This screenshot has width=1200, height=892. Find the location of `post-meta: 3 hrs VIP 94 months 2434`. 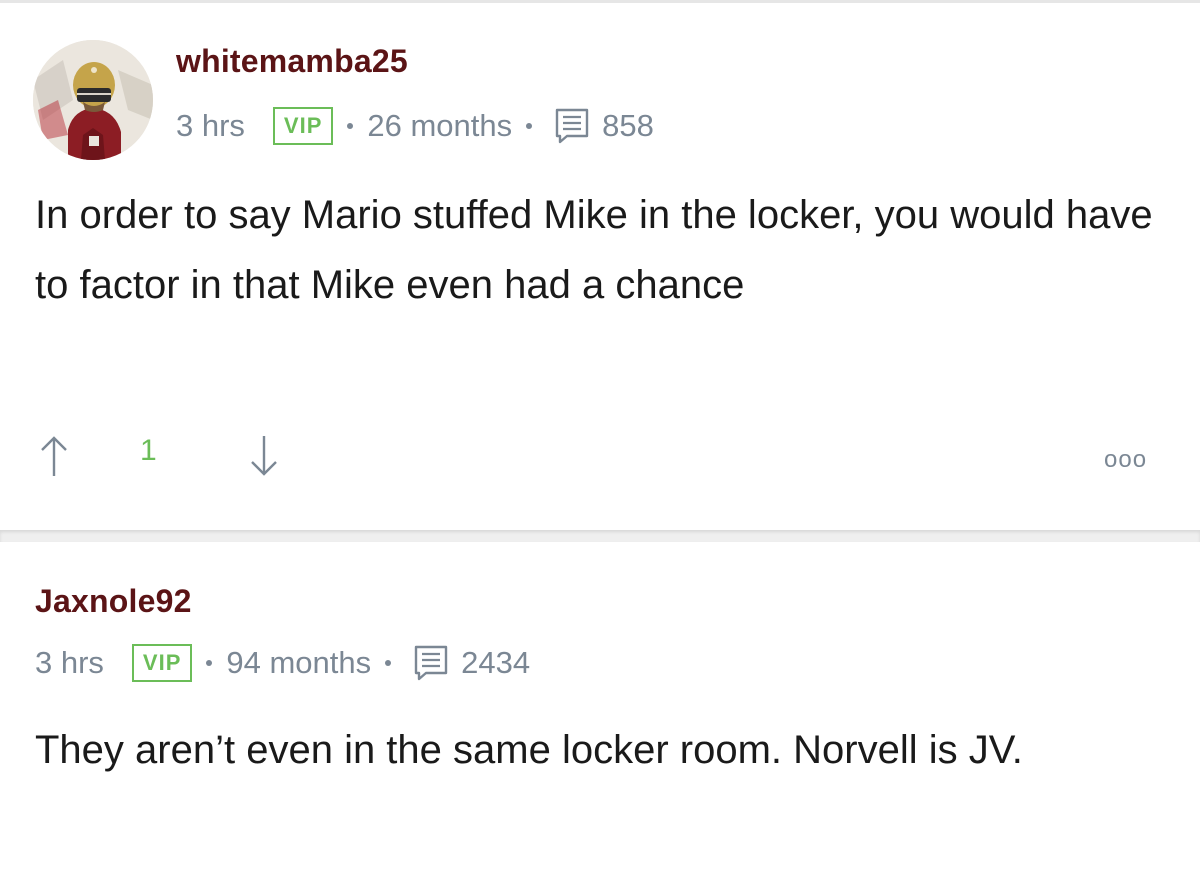

post-meta: 3 hrs VIP 94 months 2434 is located at coordinates (282, 663).